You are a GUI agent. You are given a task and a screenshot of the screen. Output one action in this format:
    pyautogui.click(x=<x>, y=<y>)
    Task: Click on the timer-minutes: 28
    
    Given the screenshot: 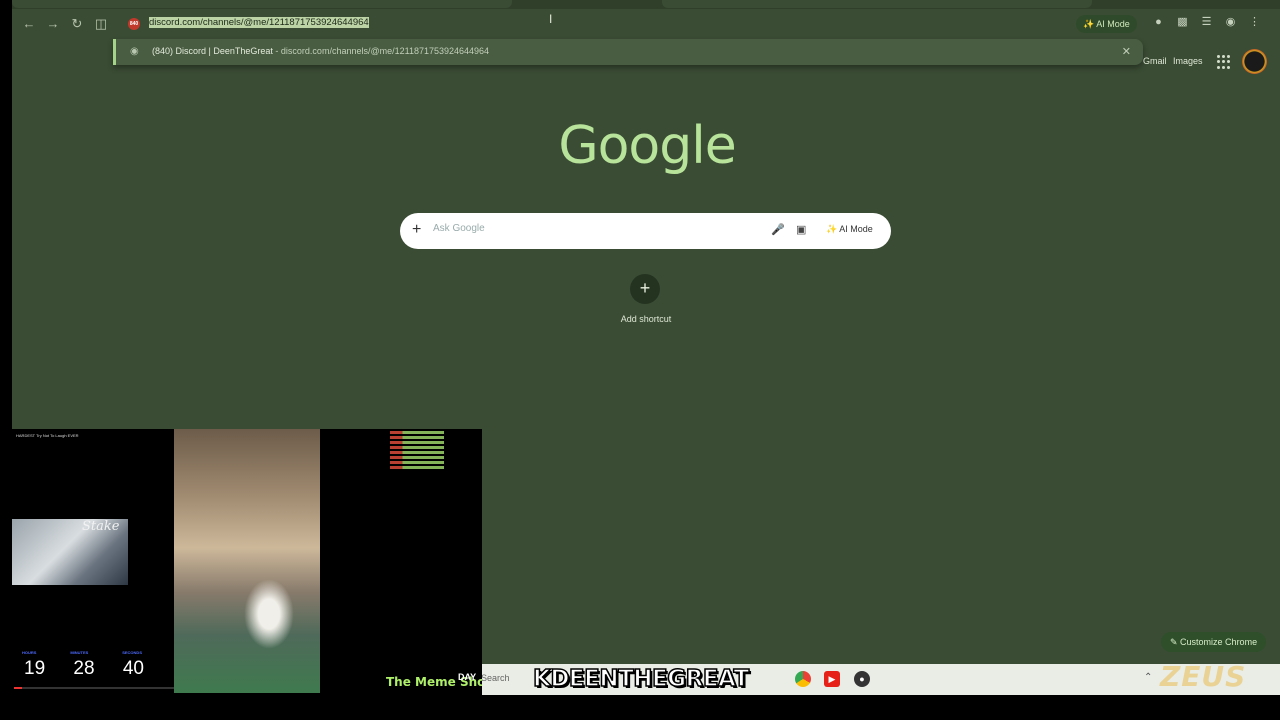 What is the action you would take?
    pyautogui.click(x=84, y=668)
    